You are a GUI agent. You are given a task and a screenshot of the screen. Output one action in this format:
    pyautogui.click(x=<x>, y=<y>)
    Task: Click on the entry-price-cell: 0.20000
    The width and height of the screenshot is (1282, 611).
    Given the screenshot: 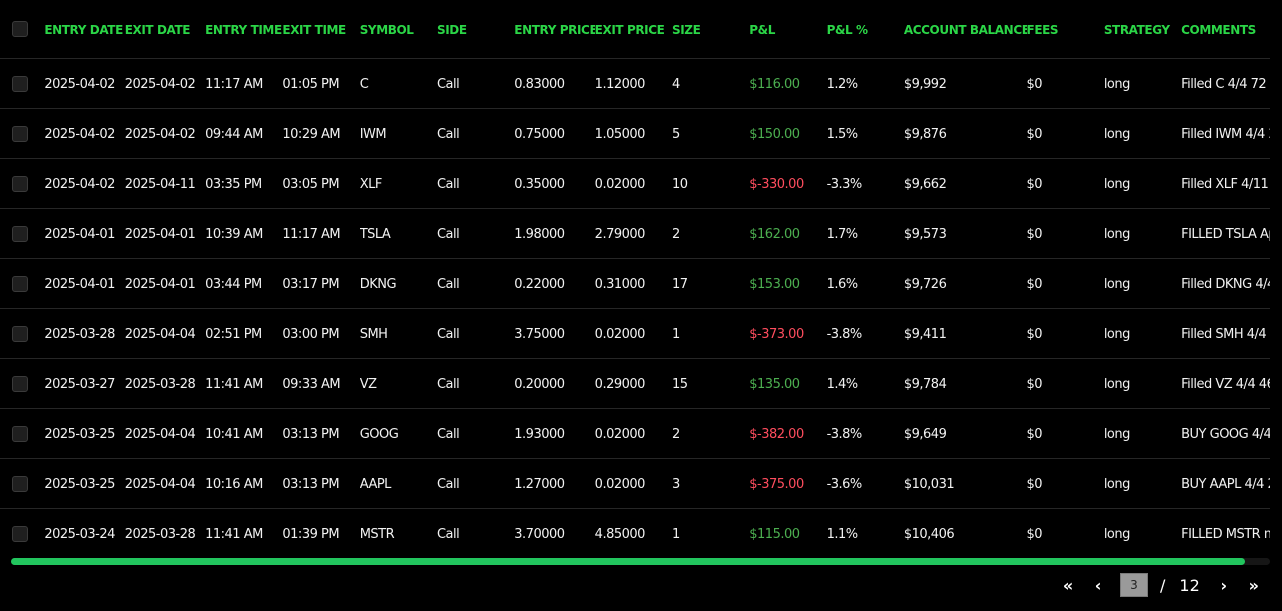 What is the action you would take?
    pyautogui.click(x=539, y=384)
    